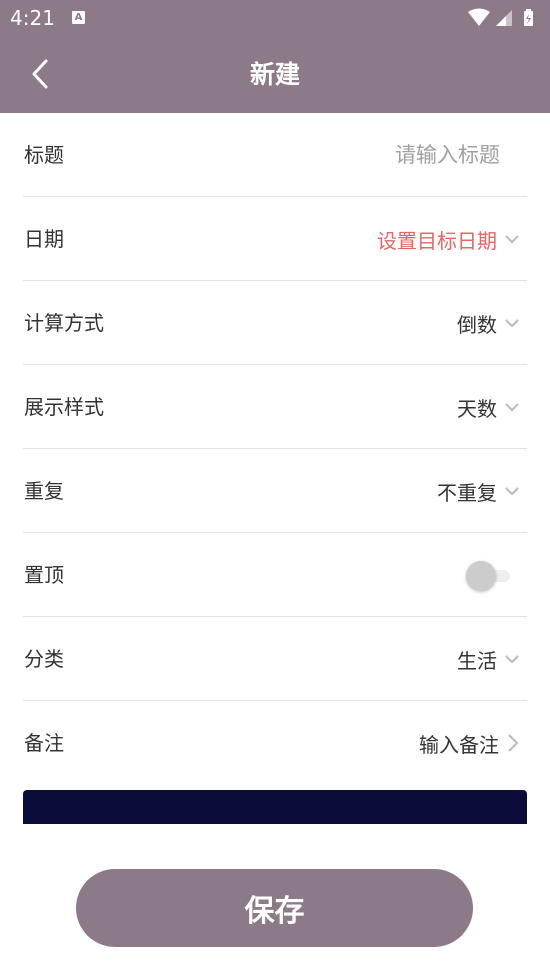  Describe the element at coordinates (275, 659) in the screenshot. I see `row-category: 分类 生活` at that location.